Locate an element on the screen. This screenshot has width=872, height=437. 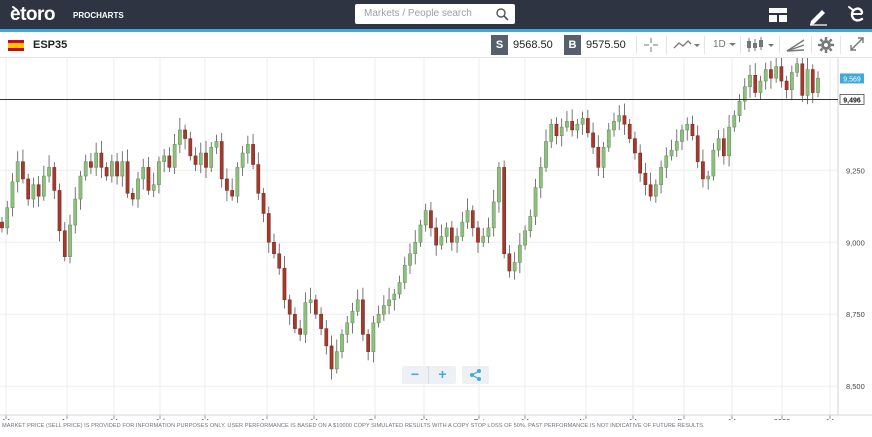
instrument-toolbar: ESP35 S 9568.50 B 9575.50 1D is located at coordinates (436, 45).